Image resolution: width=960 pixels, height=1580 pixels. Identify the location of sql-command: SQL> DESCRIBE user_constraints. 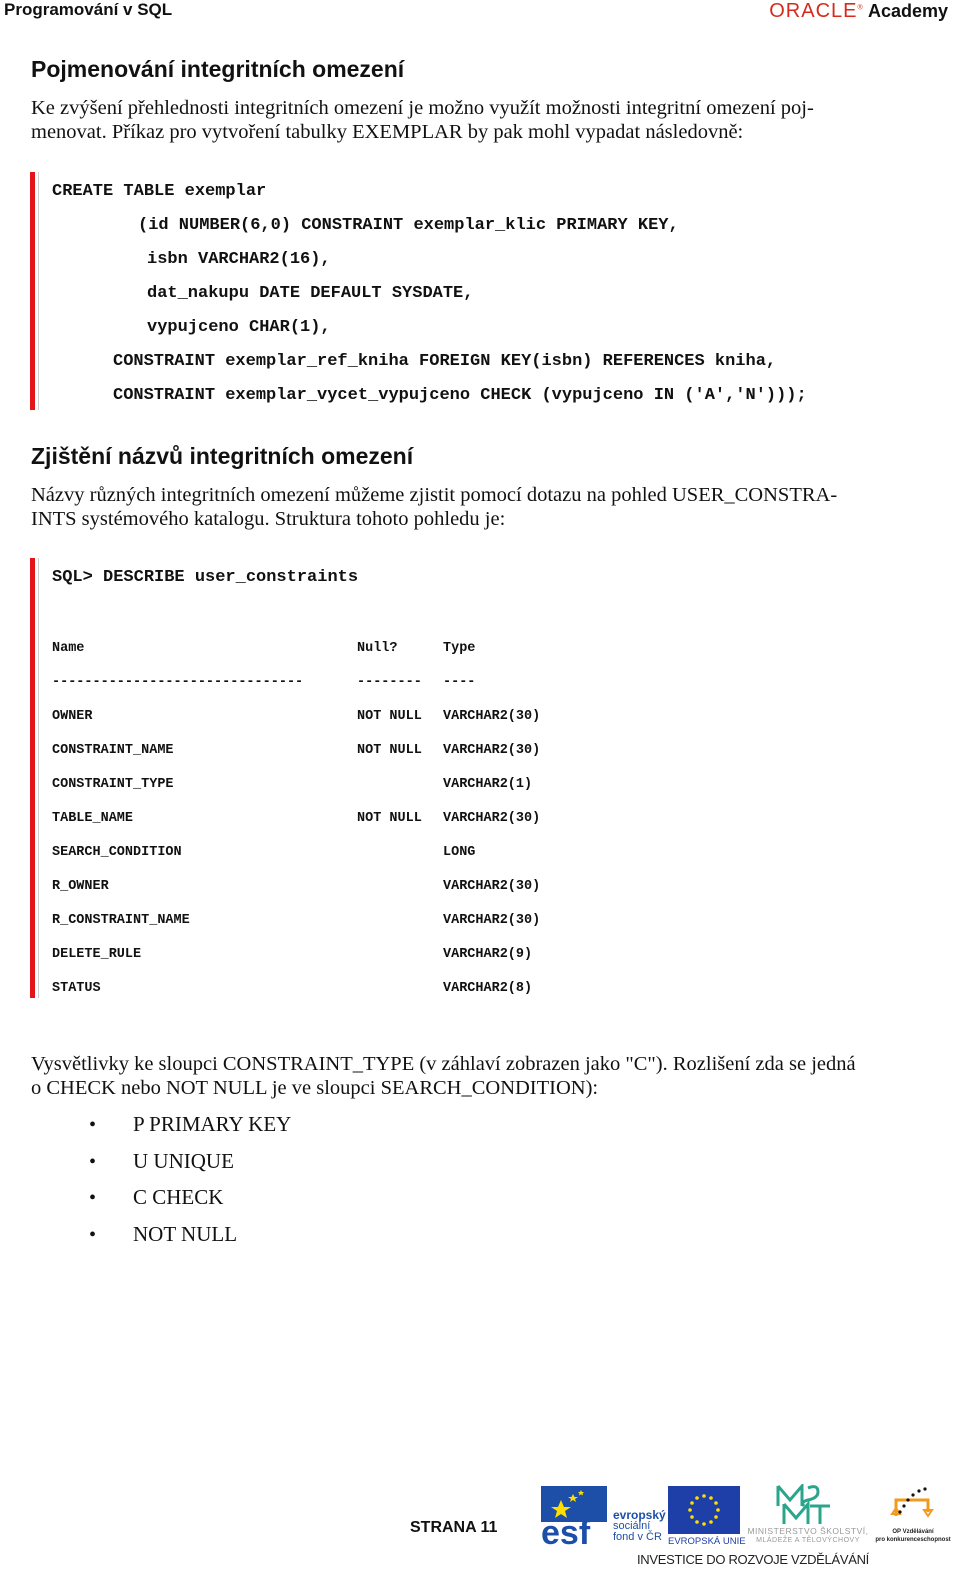
(205, 577).